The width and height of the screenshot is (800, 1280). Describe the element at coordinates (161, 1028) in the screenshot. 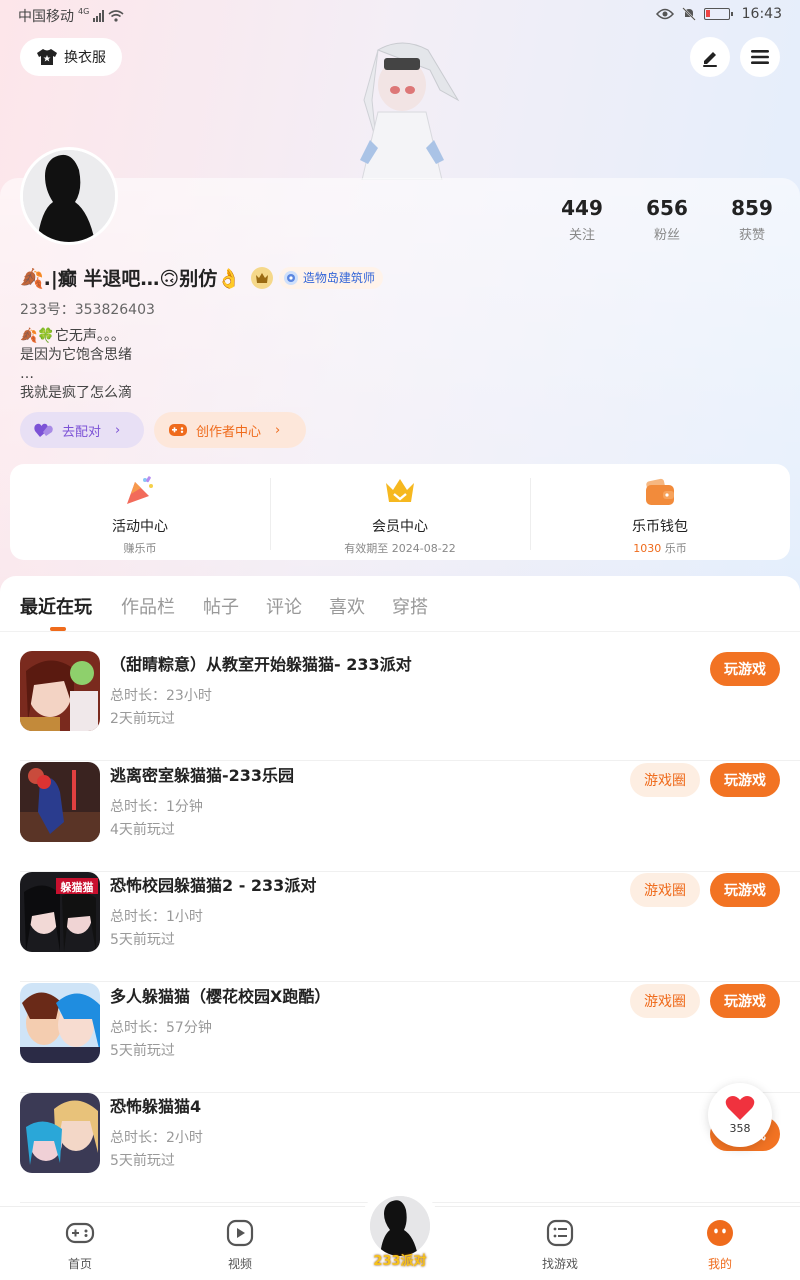

I see `game-duration: 总时长：57分钟` at that location.